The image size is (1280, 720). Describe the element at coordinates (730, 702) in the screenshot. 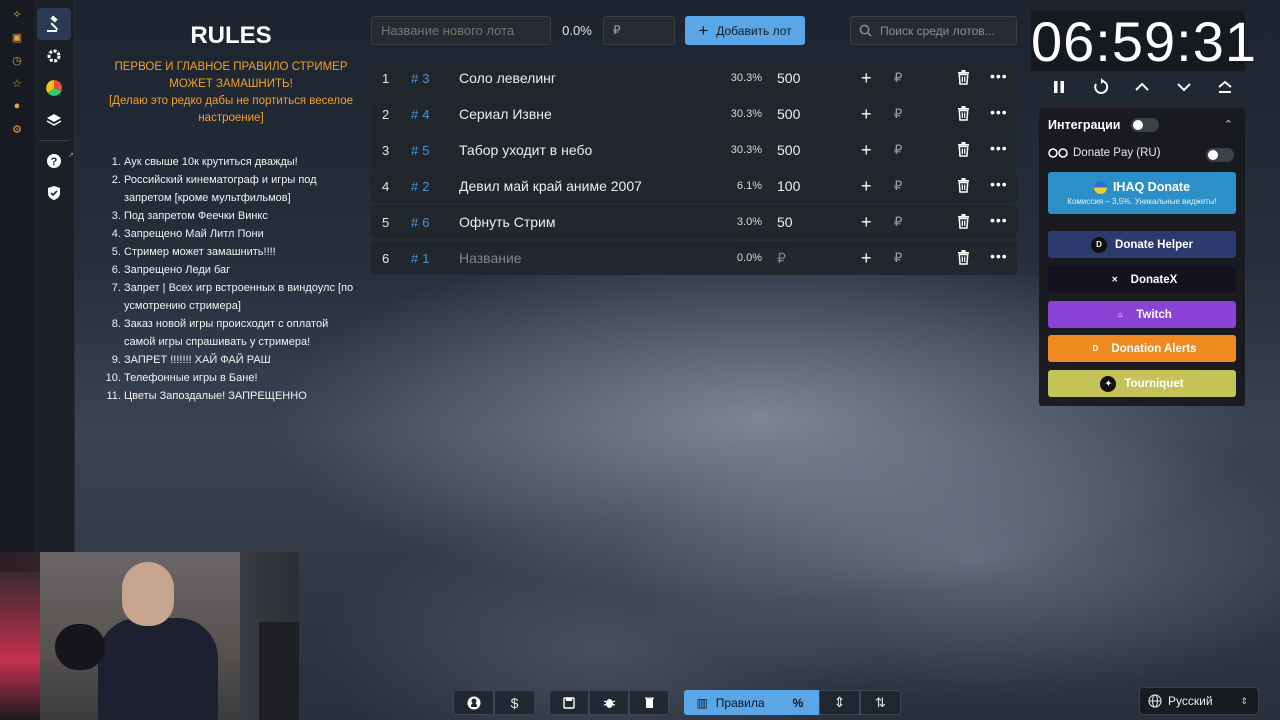

I see `rules-toggle-button: ▥ Правила` at that location.